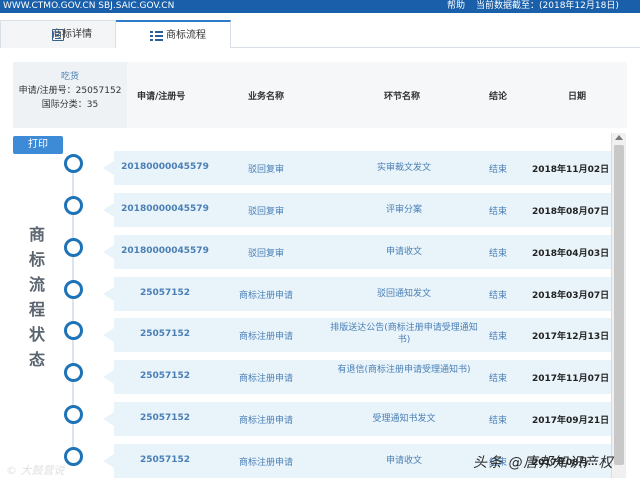 Image resolution: width=640 pixels, height=482 pixels. Describe the element at coordinates (571, 421) in the screenshot. I see `cell-date: 2017年09月21日` at that location.